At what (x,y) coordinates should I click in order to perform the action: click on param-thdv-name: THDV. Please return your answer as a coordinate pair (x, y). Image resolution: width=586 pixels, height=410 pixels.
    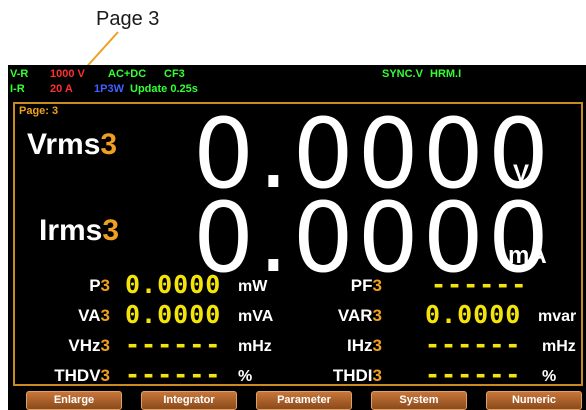
    Looking at the image, I should click on (77, 375).